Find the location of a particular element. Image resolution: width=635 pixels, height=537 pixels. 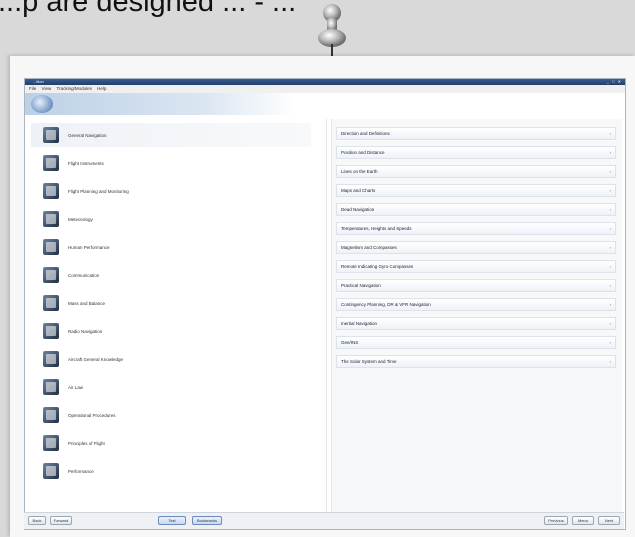

subject-item-radio-navigation: Radio Navigation is located at coordinates (171, 331).